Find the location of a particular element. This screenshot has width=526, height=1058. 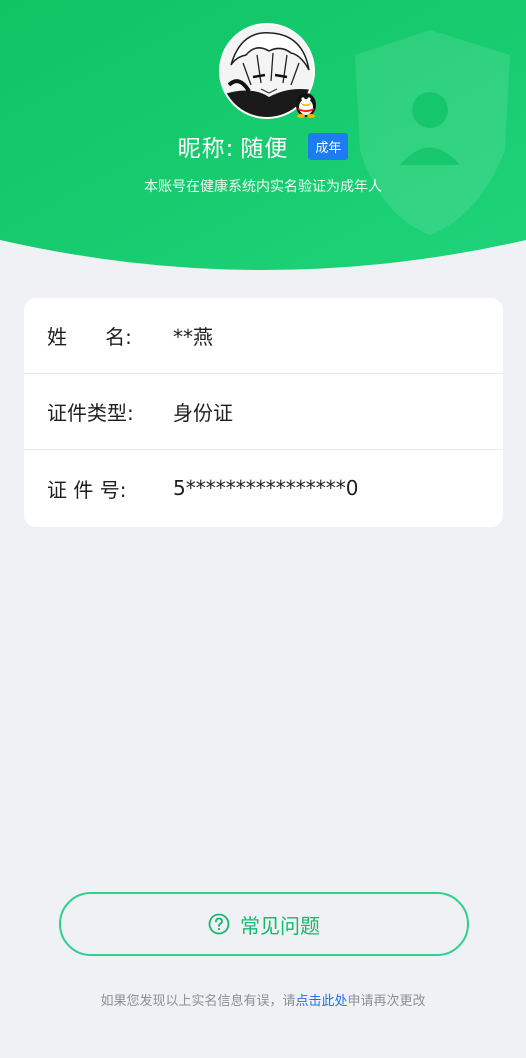

info-row-id-number: 证 件 号: 5****************0 is located at coordinates (263, 488).